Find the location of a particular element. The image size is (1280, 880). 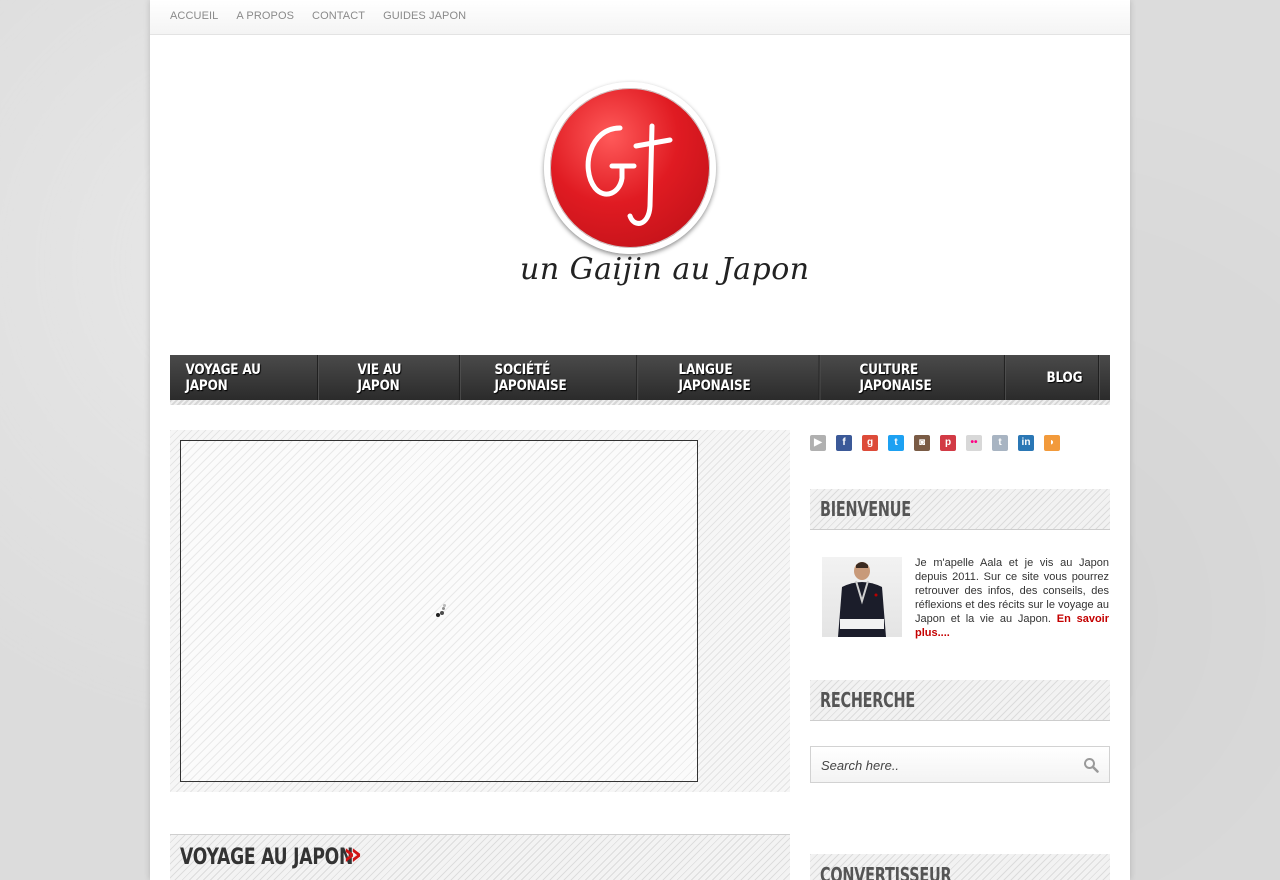

google-plus-icon: g is located at coordinates (870, 443).